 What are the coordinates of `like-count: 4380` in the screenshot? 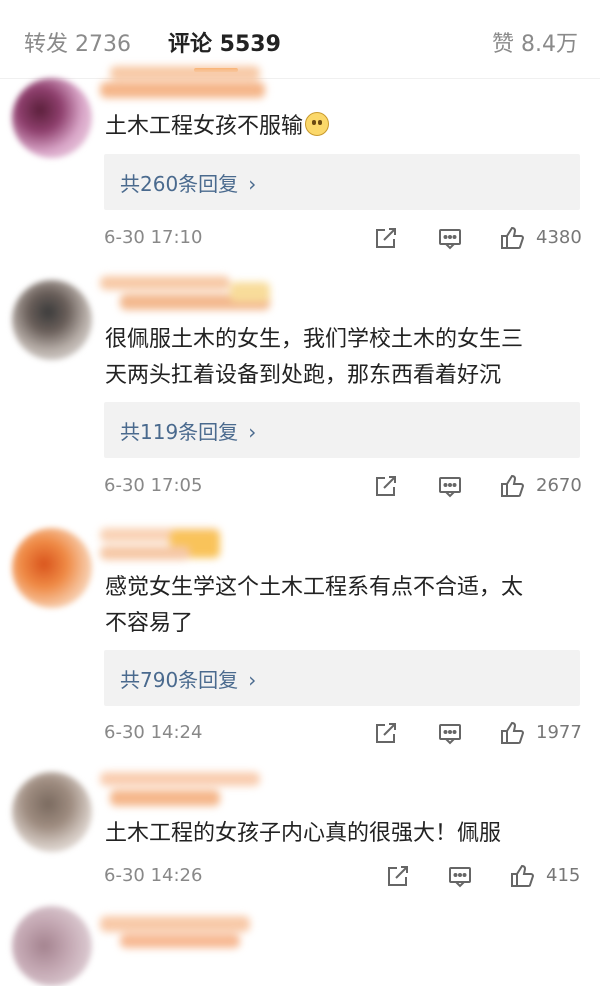 It's located at (559, 237).